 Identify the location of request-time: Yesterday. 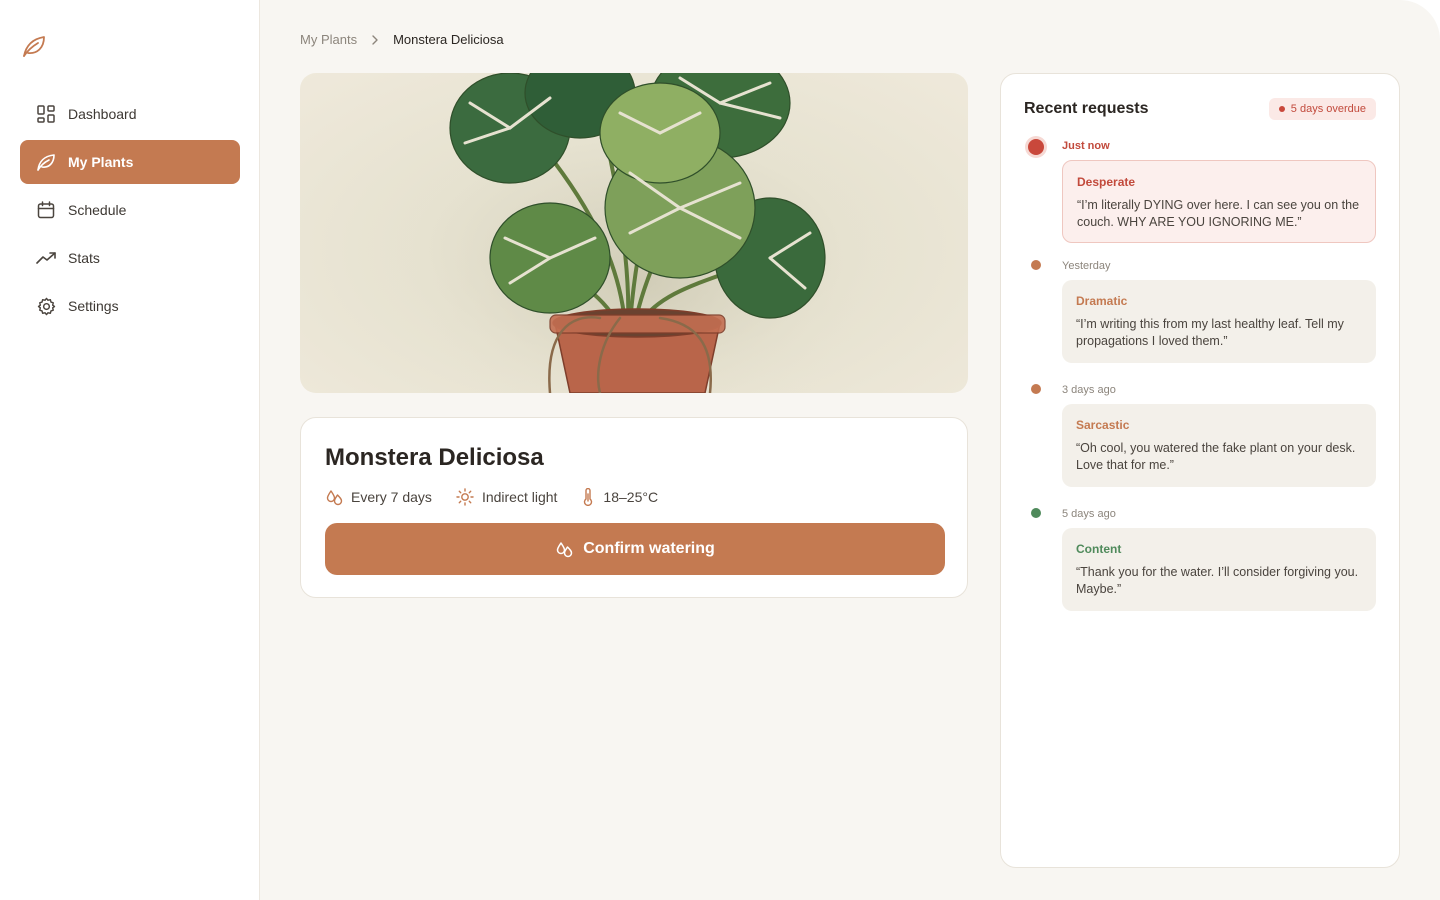
(1086, 266).